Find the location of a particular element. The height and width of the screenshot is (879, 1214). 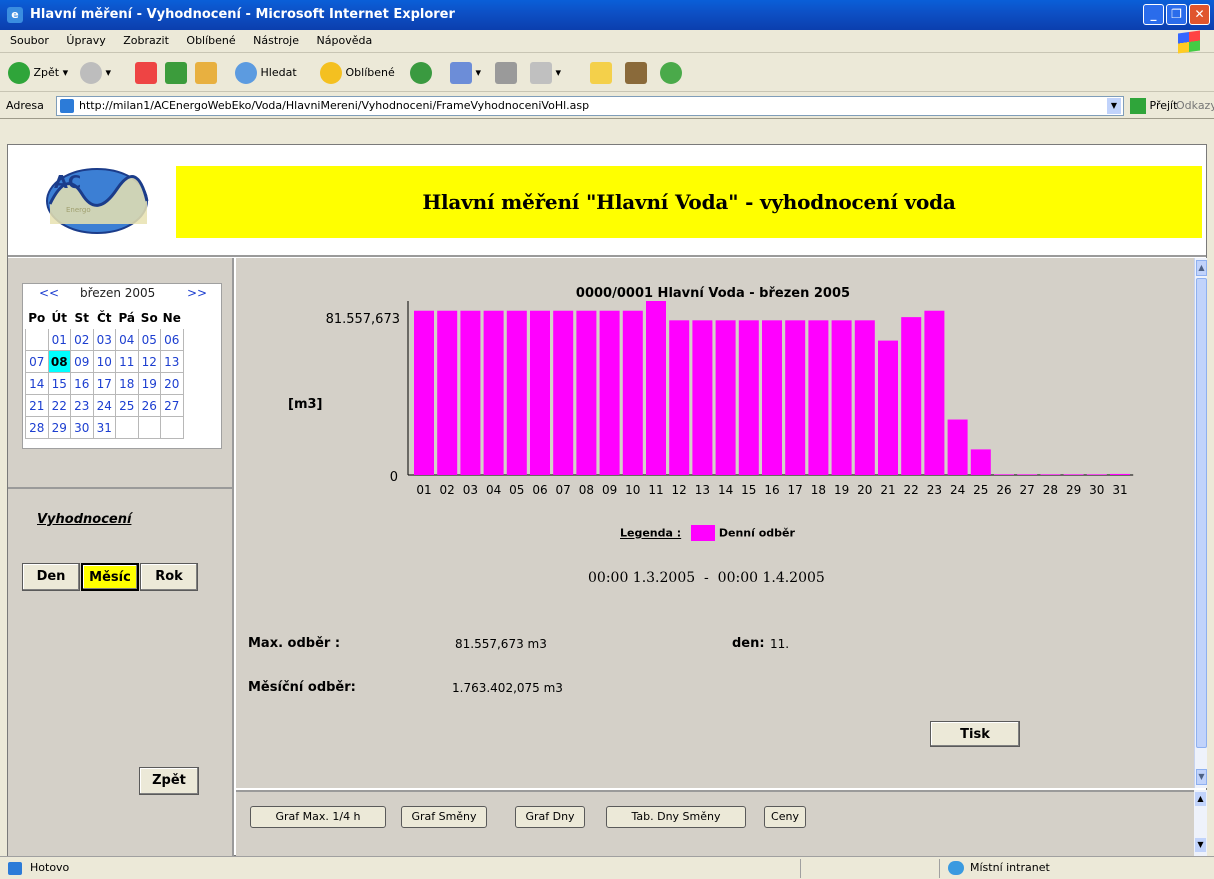

calendar-weekday: Út is located at coordinates (59, 317).